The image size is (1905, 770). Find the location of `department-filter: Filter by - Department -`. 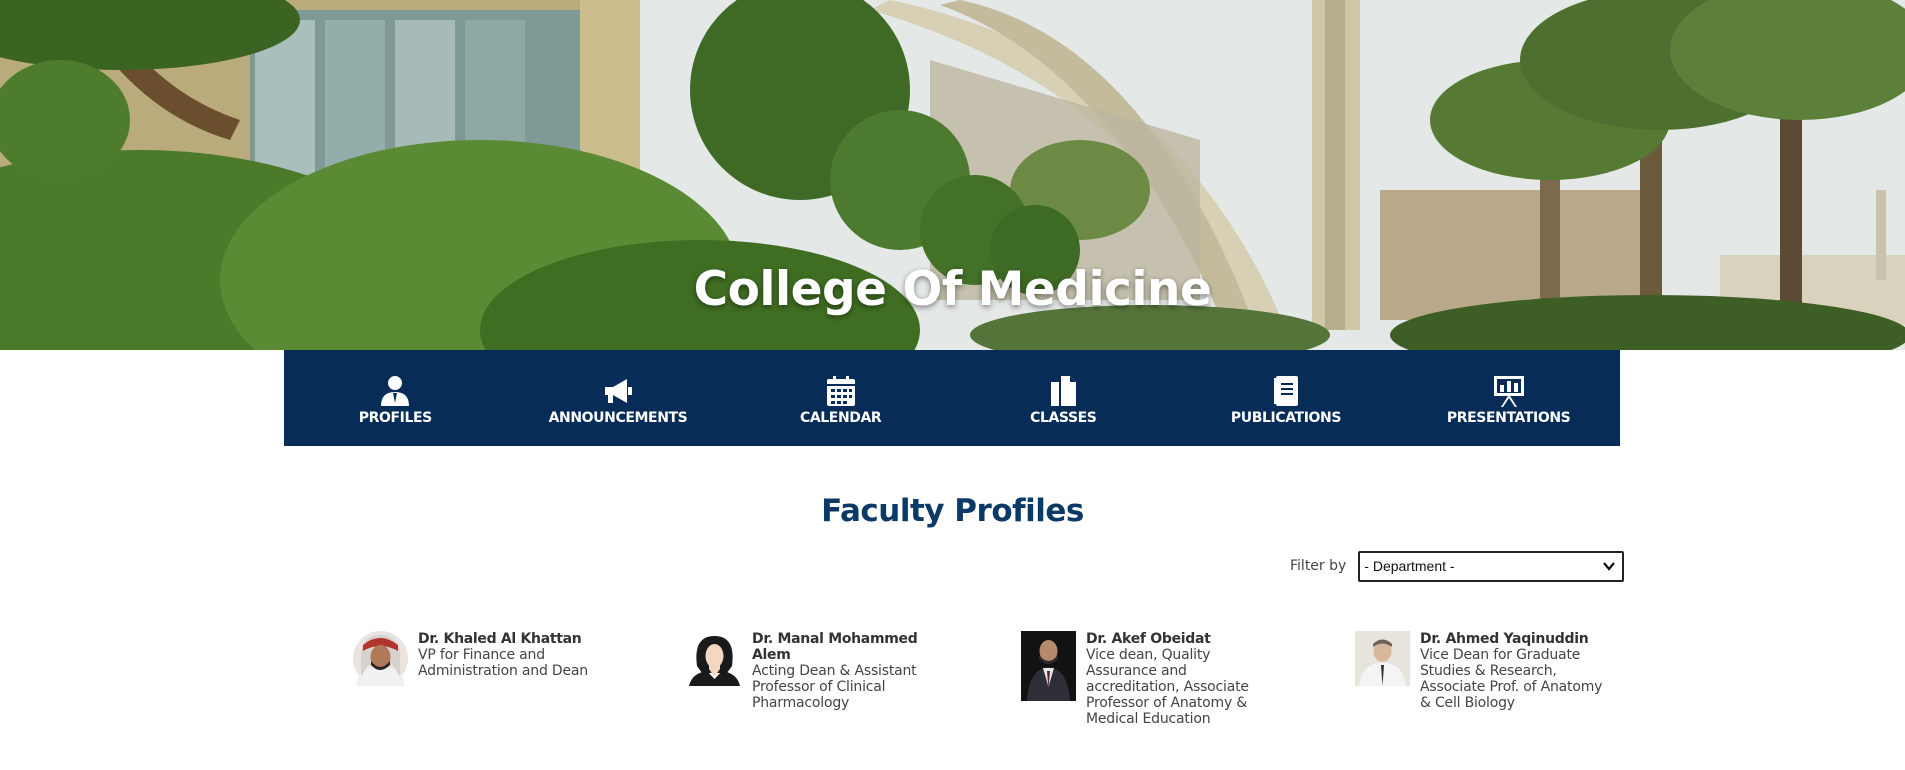

department-filter: Filter by - Department - is located at coordinates (1457, 566).